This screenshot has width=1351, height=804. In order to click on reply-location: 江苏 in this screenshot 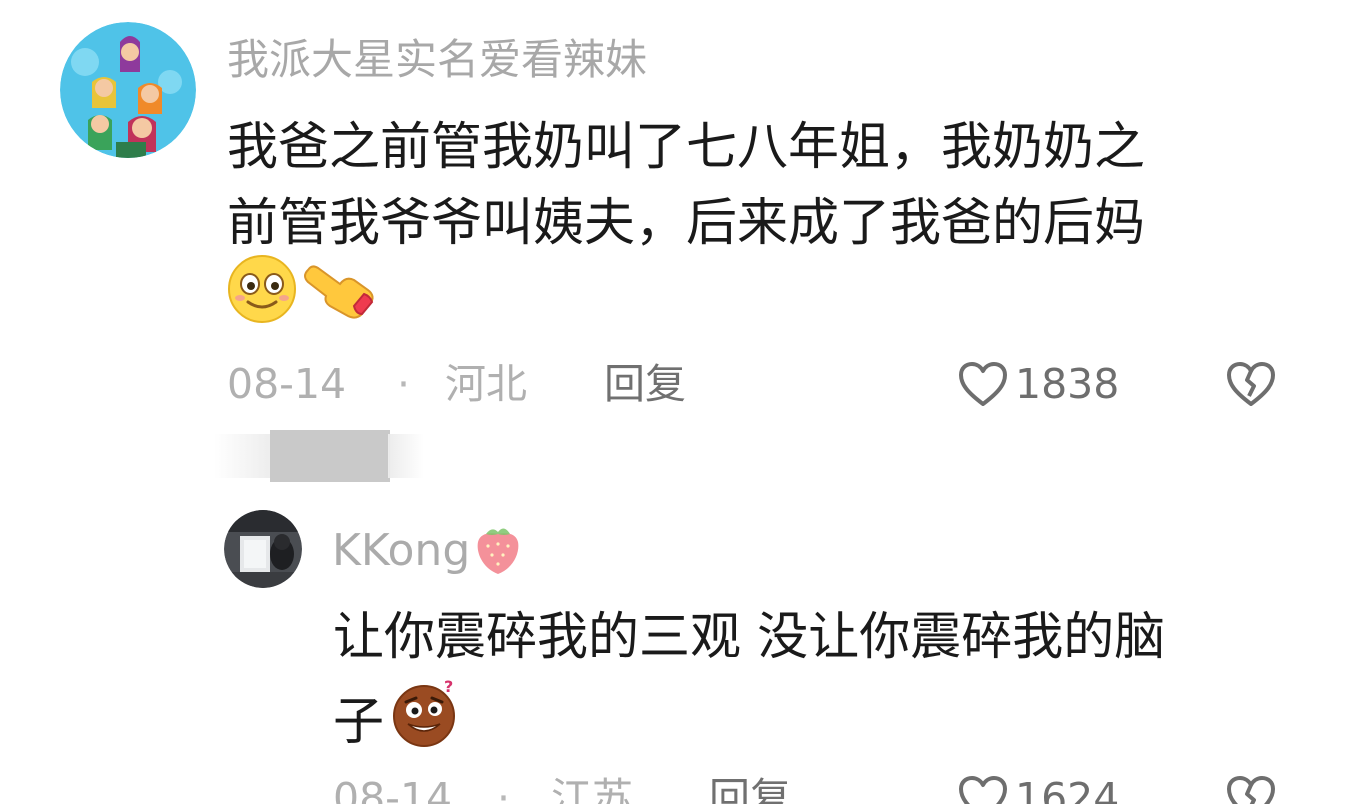, I will do `click(592, 789)`.